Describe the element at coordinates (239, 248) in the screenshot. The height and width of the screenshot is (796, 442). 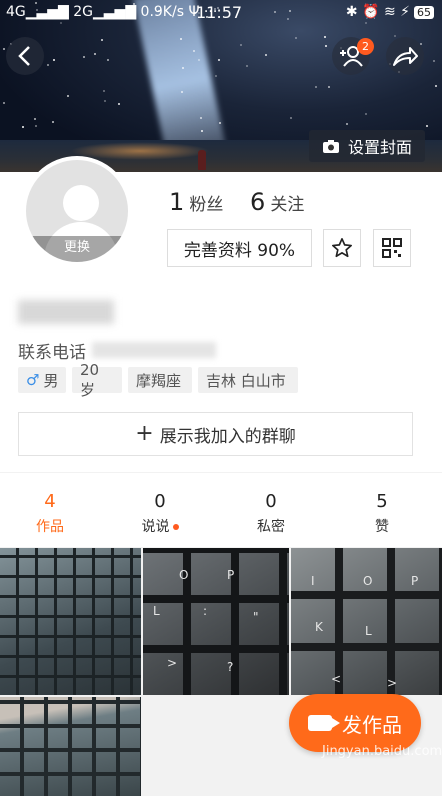
I see `complete-profile-button: 完善资料 90%` at that location.